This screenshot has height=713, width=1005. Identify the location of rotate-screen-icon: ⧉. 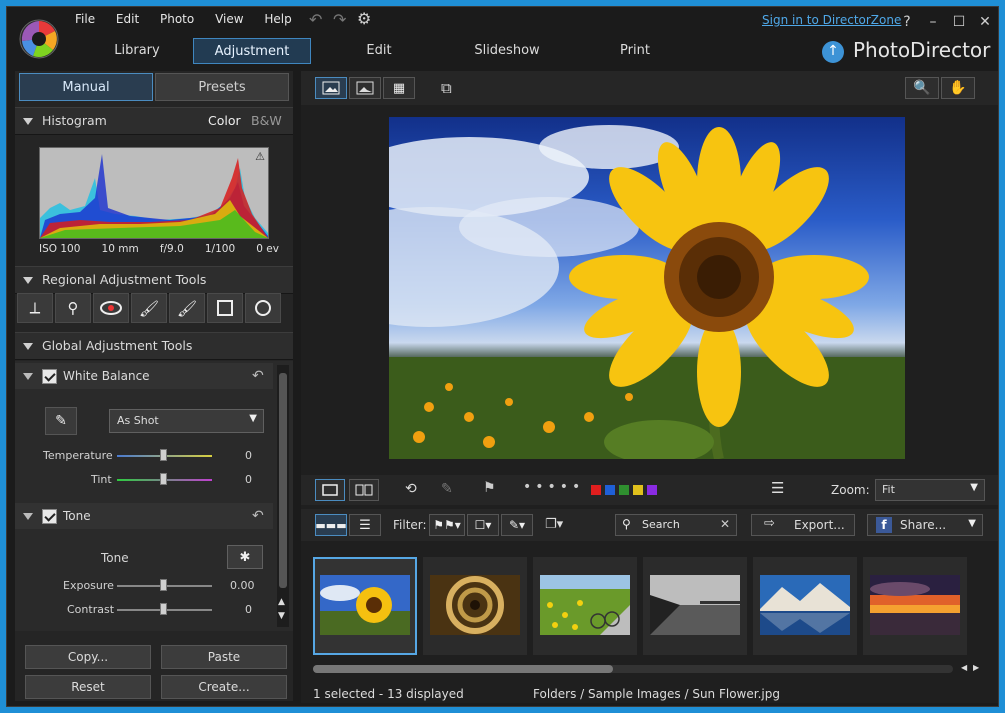
(446, 88).